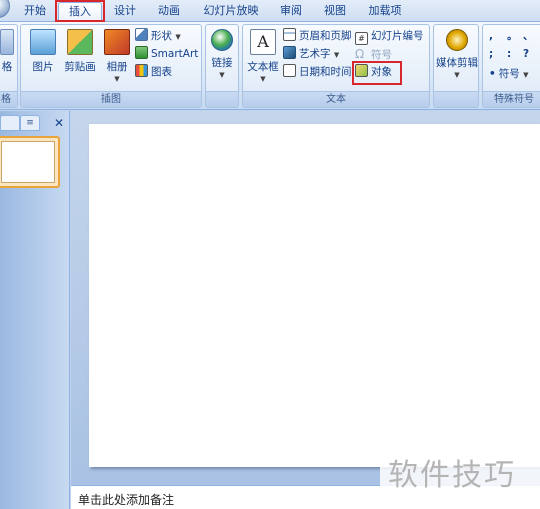 Image resolution: width=540 pixels, height=509 pixels. Describe the element at coordinates (222, 75) in the screenshot. I see `link-dropdown-icon: ▼` at that location.